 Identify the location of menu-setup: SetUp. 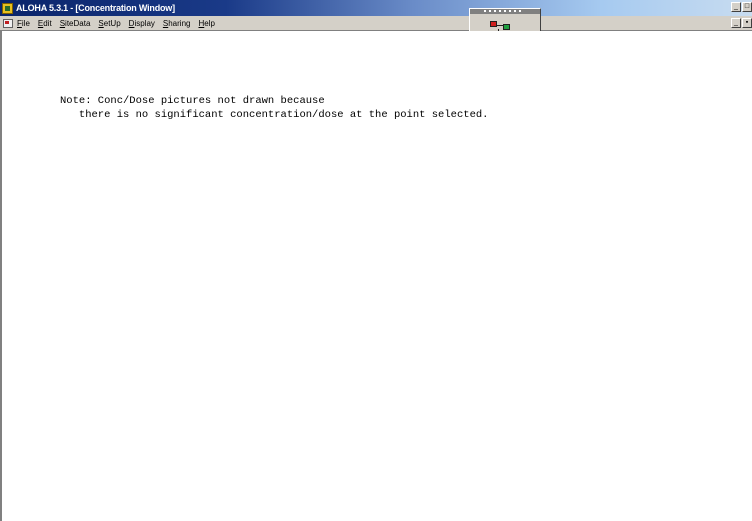
(109, 23).